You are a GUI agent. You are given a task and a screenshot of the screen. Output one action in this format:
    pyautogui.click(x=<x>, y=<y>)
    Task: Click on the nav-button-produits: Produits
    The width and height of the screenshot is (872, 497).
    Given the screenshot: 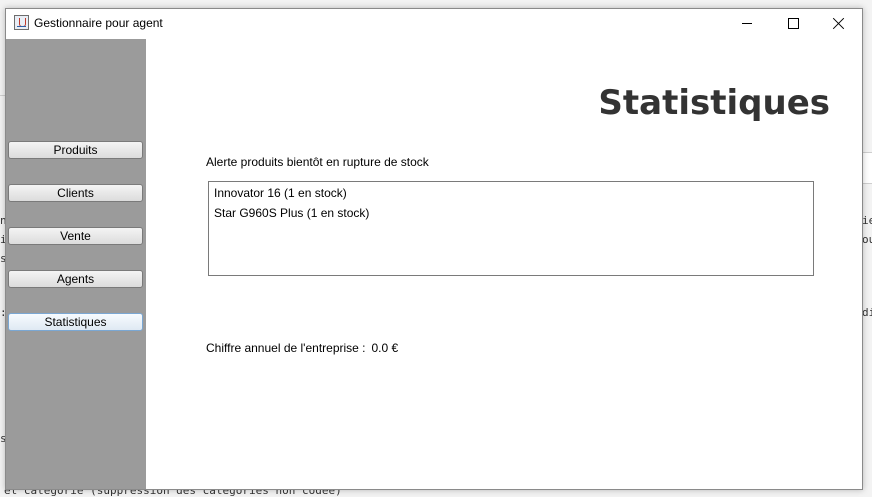 What is the action you would take?
    pyautogui.click(x=75, y=150)
    